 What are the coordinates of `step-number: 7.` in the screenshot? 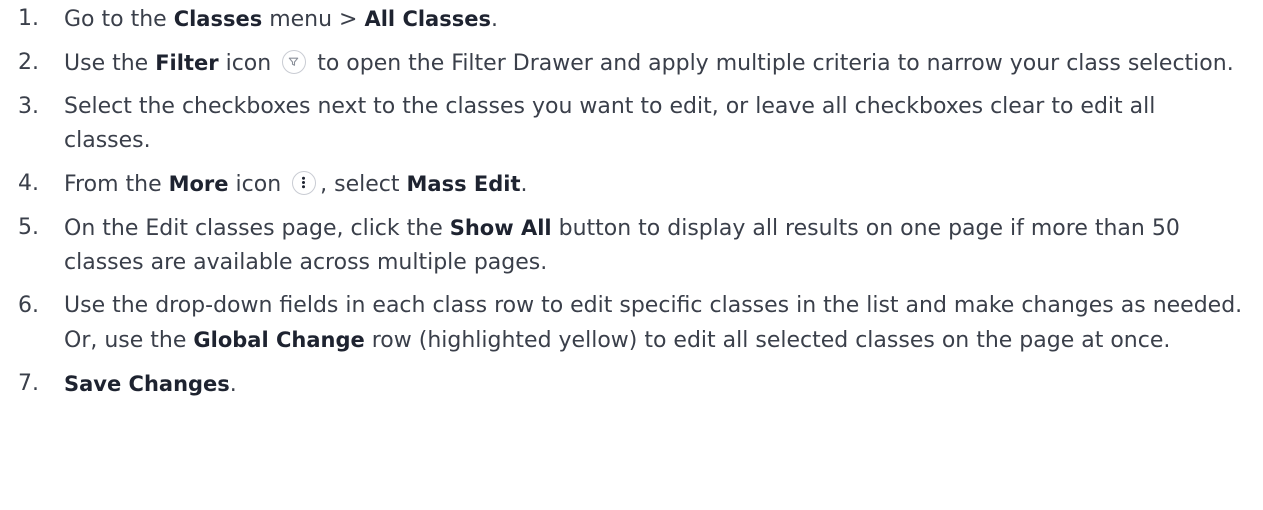 It's located at (28, 383).